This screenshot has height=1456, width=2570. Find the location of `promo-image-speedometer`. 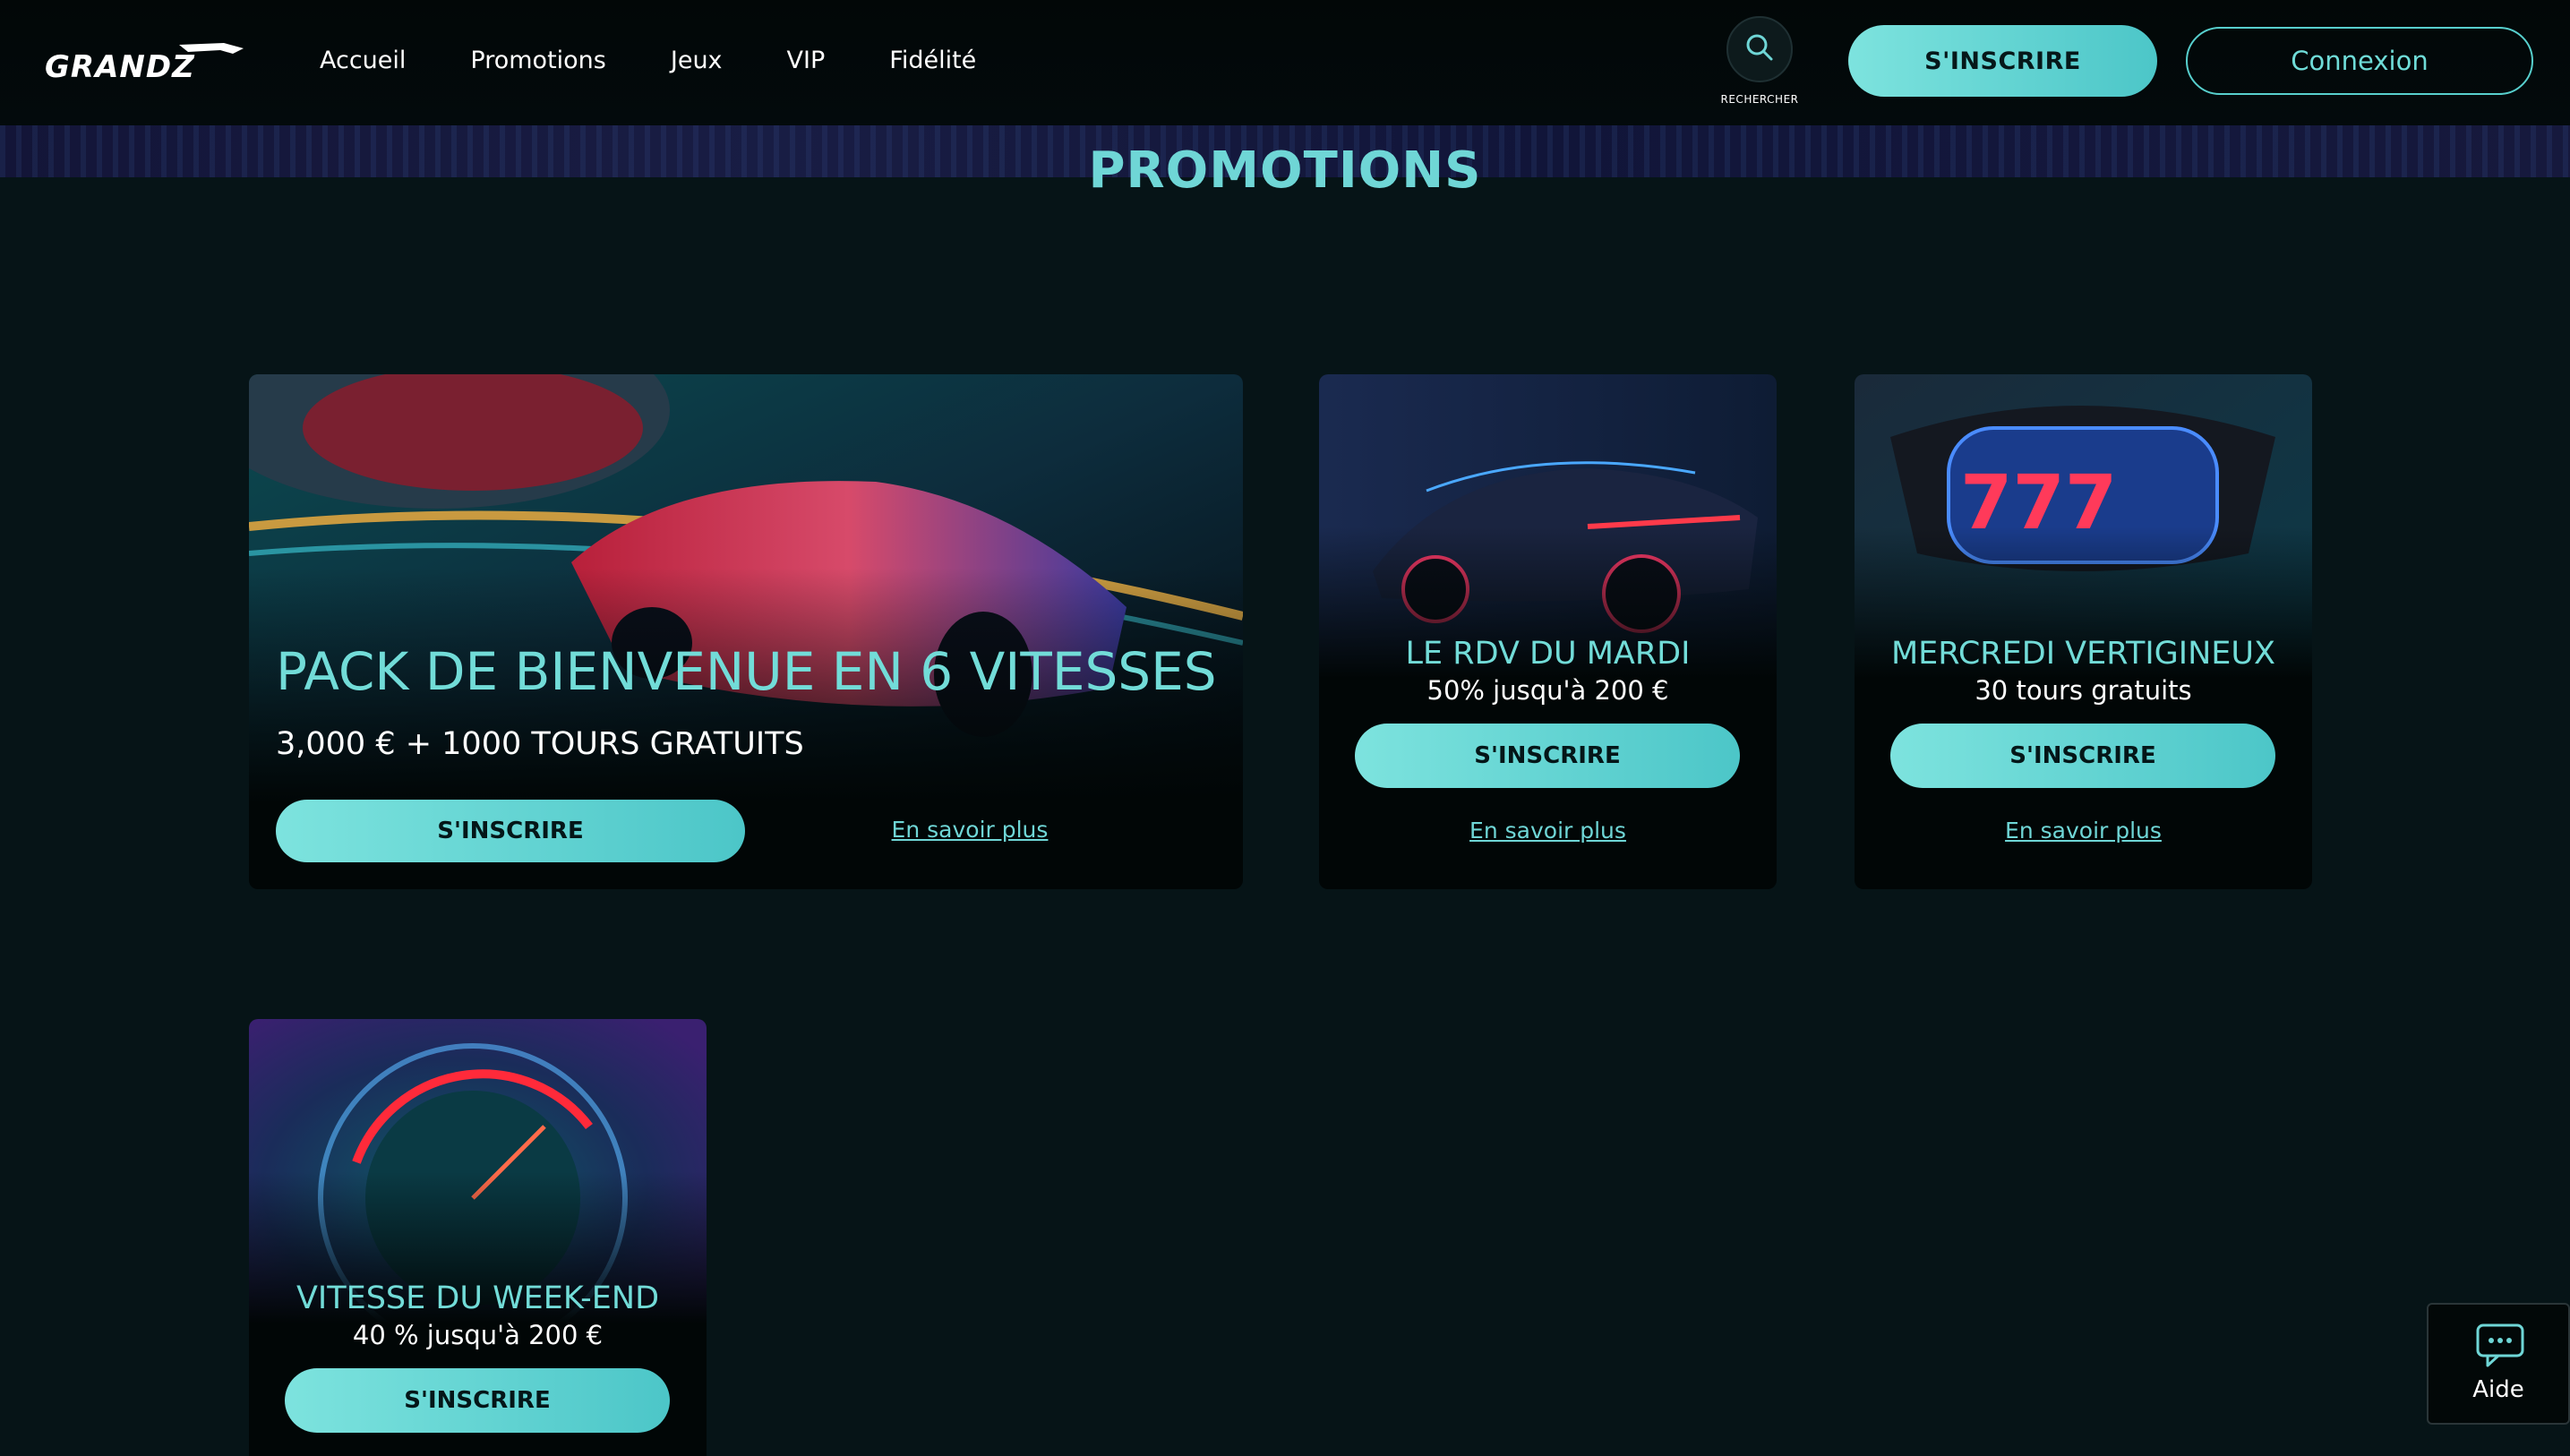

promo-image-speedometer is located at coordinates (478, 1186).